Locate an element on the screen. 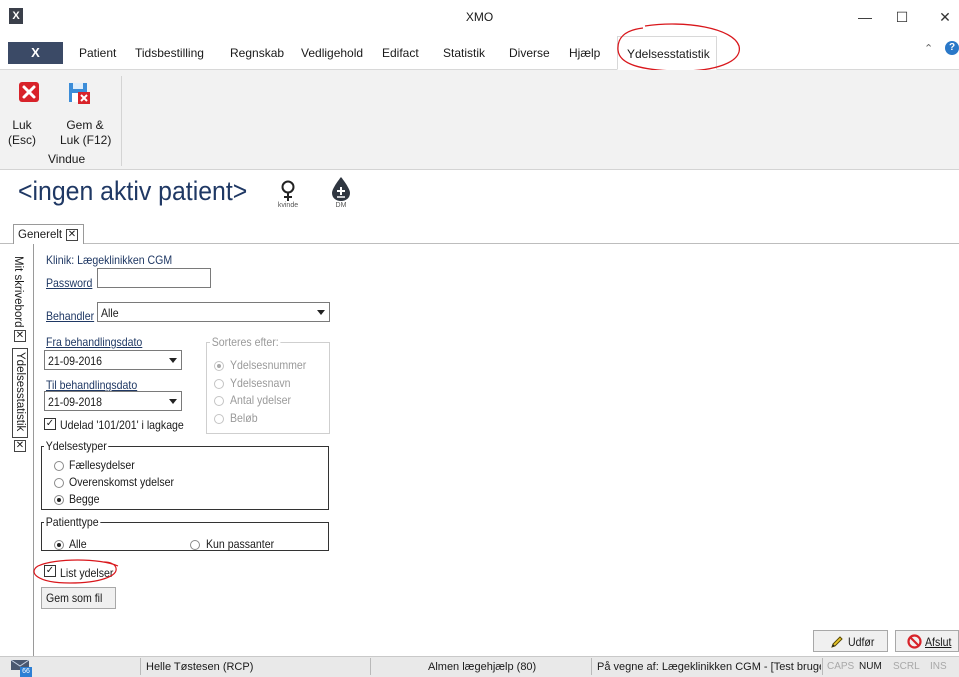 The width and height of the screenshot is (959, 677). ribbon is located at coordinates (479, 120).